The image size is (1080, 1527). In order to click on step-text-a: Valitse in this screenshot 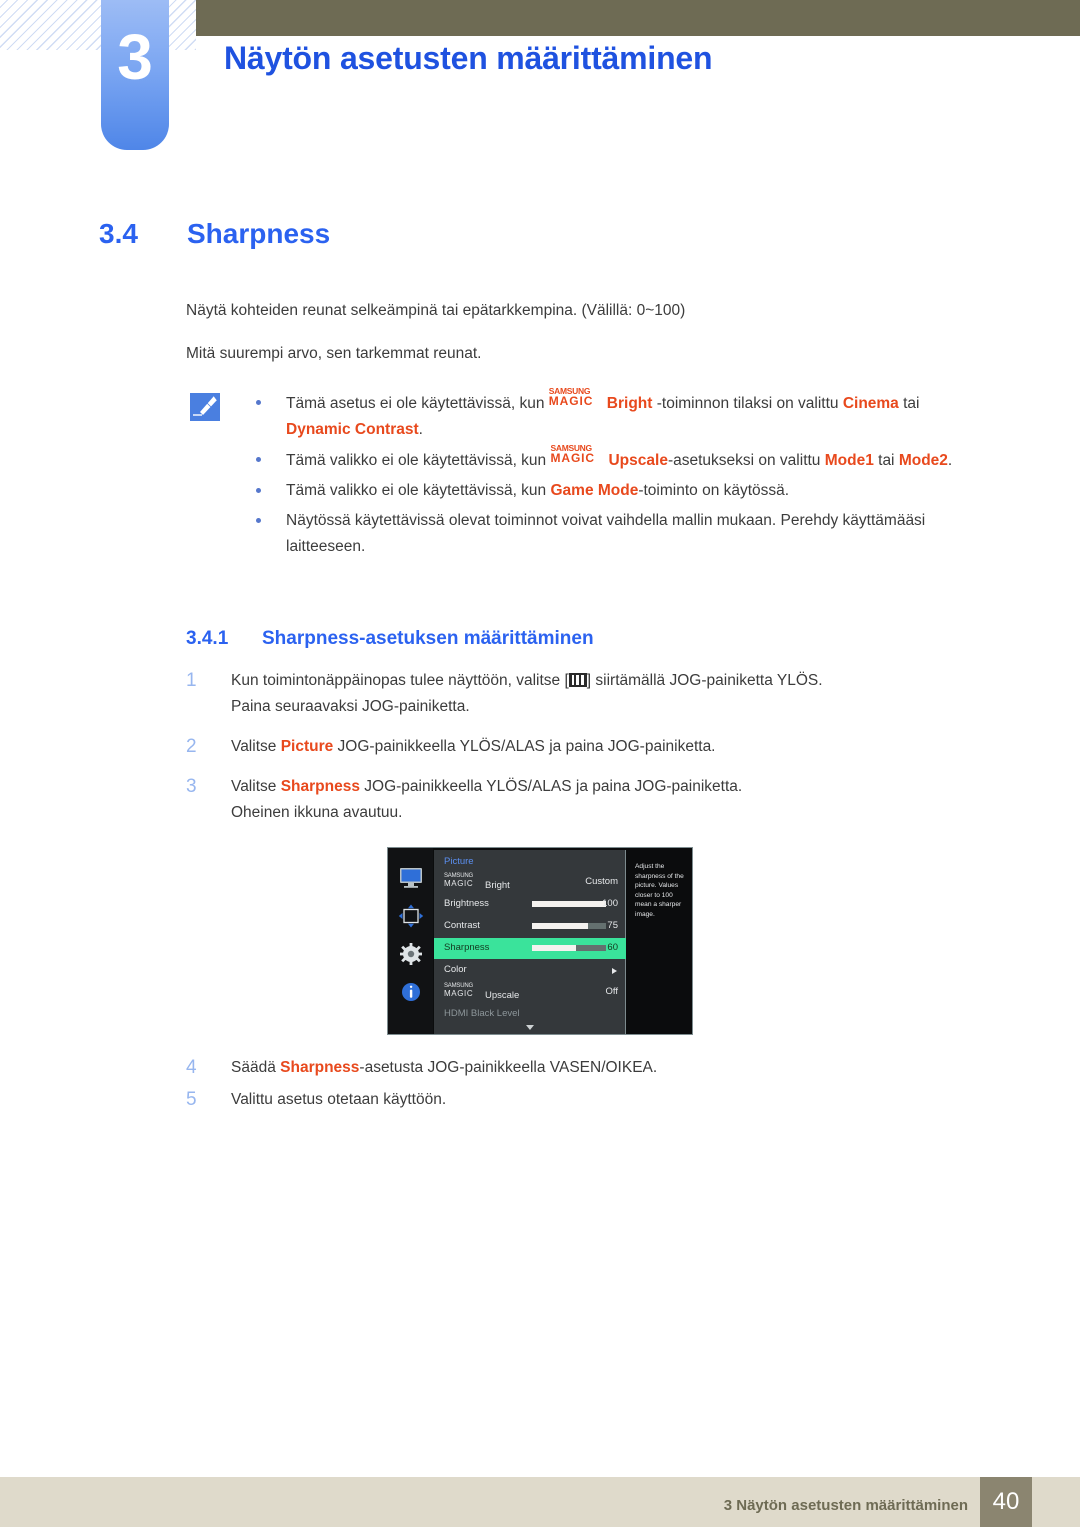, I will do `click(256, 746)`.